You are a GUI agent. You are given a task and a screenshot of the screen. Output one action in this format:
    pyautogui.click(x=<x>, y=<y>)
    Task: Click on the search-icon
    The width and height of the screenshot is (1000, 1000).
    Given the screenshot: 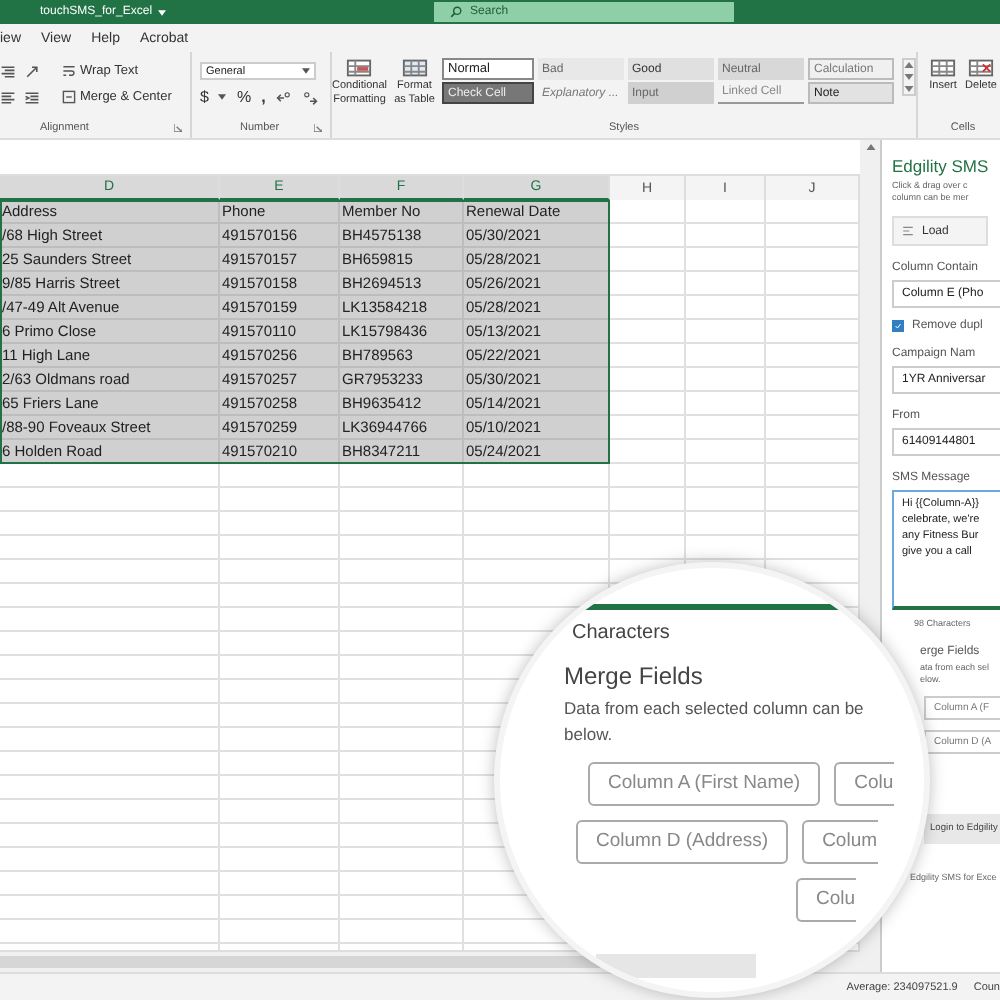 What is the action you would take?
    pyautogui.click(x=456, y=12)
    